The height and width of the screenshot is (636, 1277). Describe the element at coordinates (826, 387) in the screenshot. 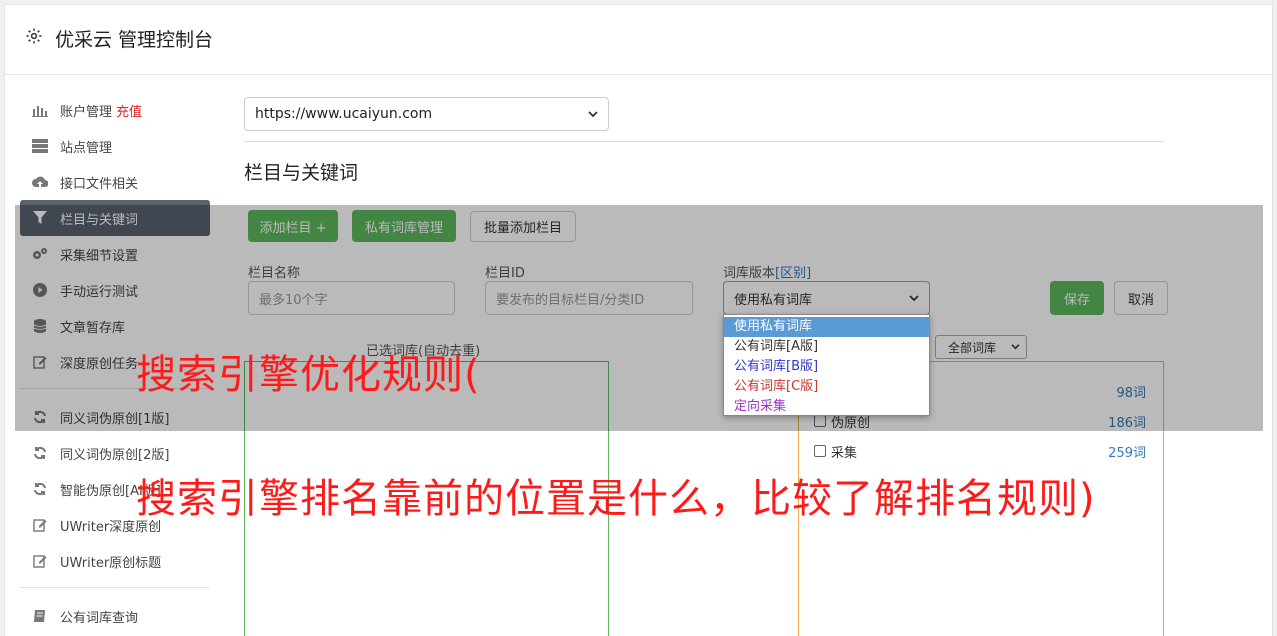

I see `dropdown-option-public-c: 公有词库[C版]` at that location.